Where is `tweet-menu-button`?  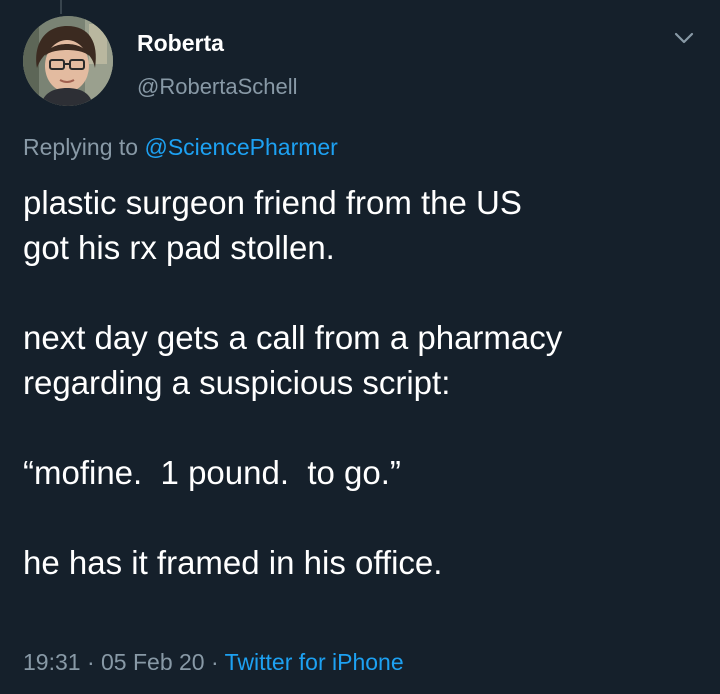
tweet-menu-button is located at coordinates (684, 38).